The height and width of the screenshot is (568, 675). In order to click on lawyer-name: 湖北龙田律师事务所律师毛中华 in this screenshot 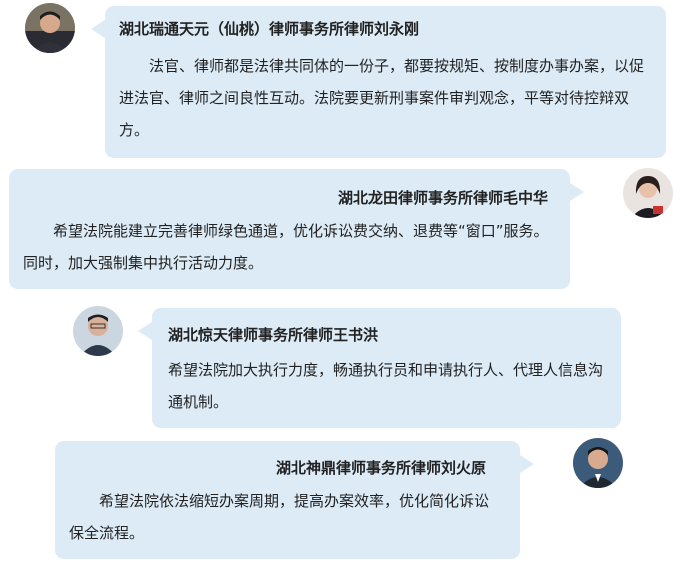, I will do `click(442, 198)`.